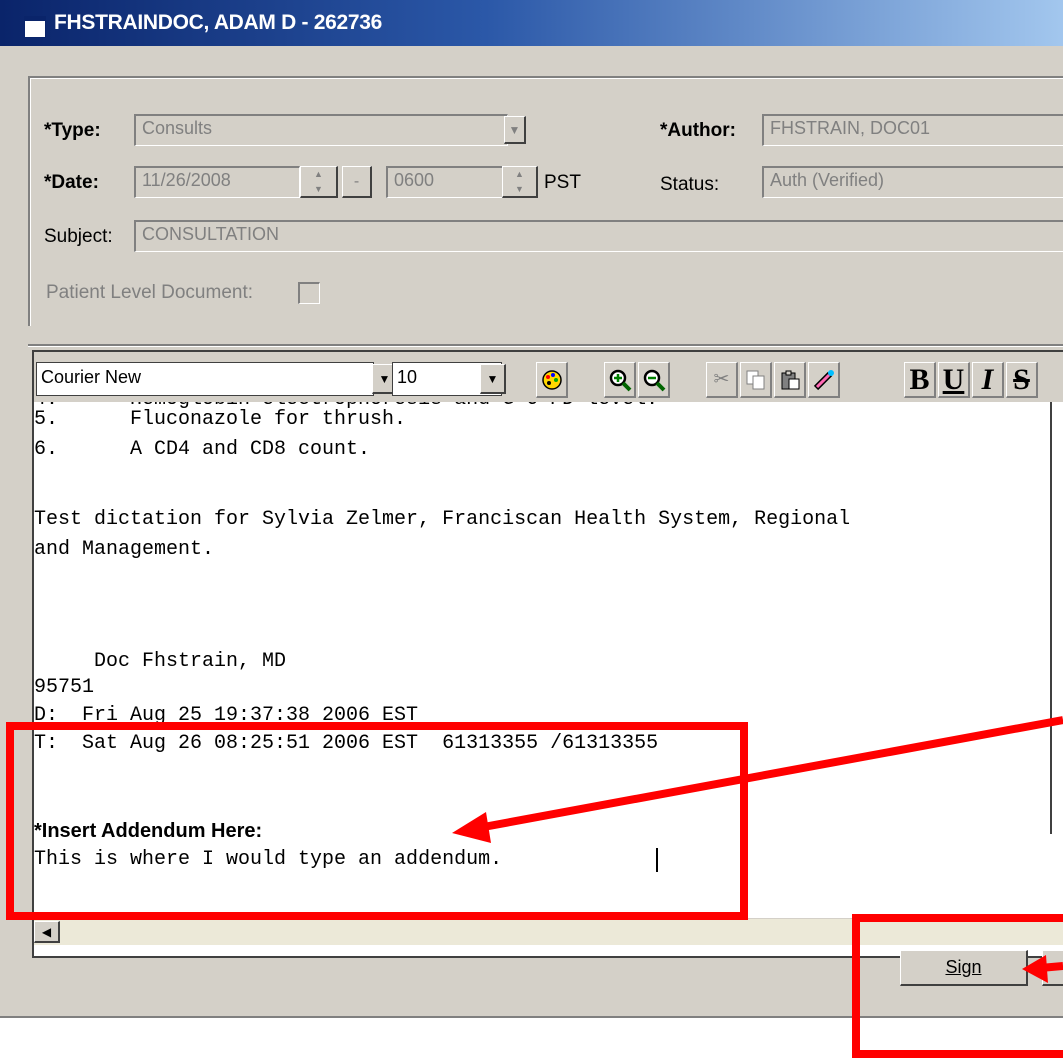  Describe the element at coordinates (757, 849) in the screenshot. I see `callout-arrows` at that location.